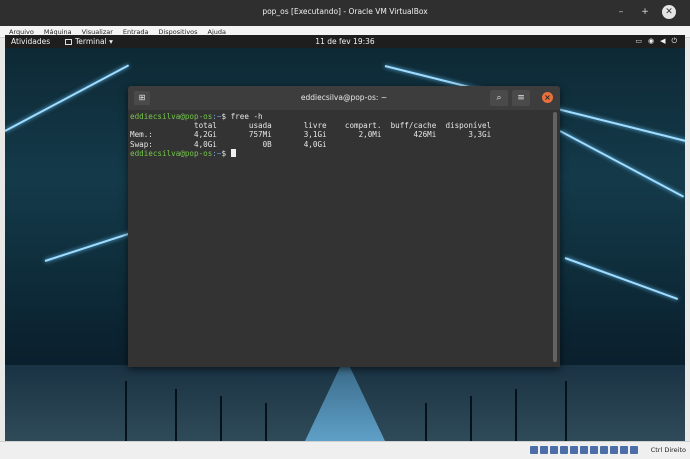 The width and height of the screenshot is (690, 459). What do you see at coordinates (674, 41) in the screenshot?
I see `power-icon: ⏻` at bounding box center [674, 41].